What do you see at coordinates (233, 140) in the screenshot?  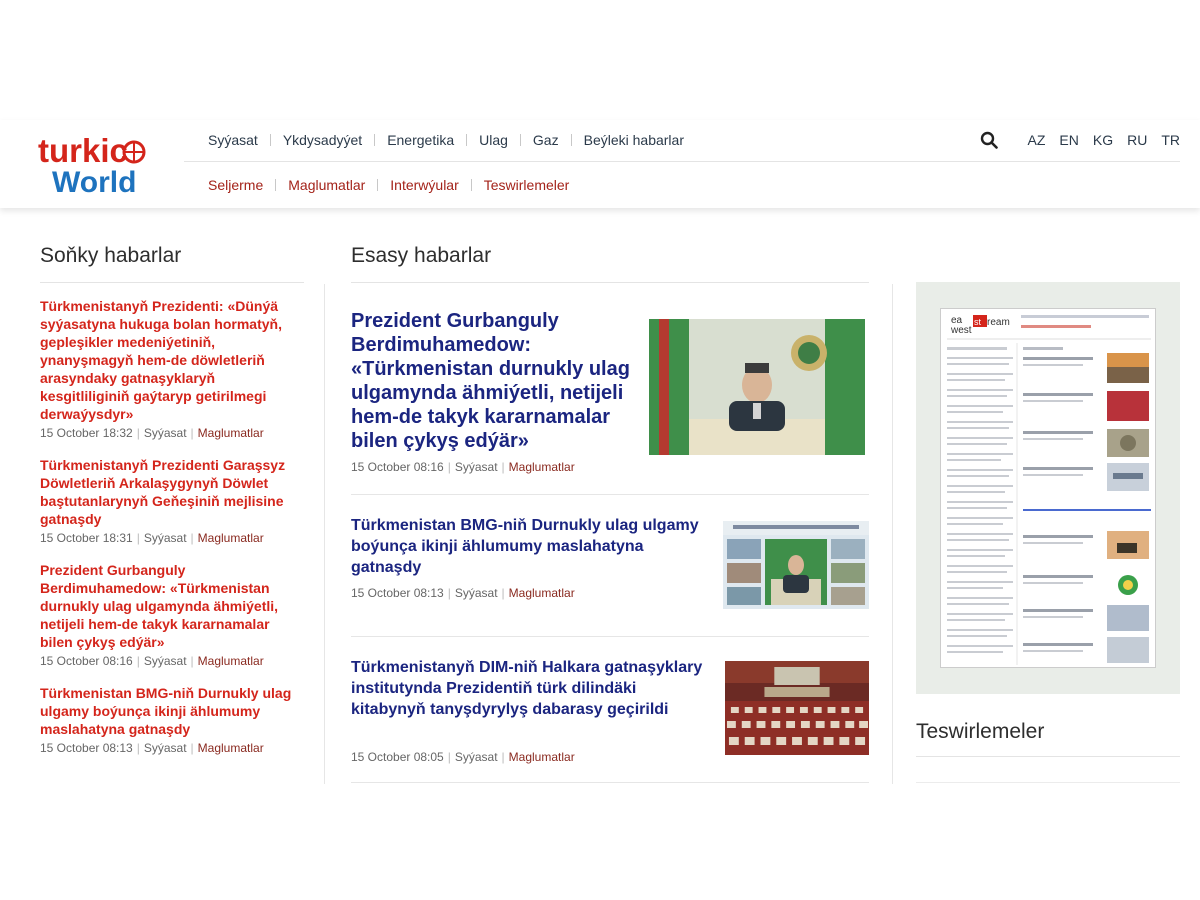 I see `nav-item-politics: Syýasat` at bounding box center [233, 140].